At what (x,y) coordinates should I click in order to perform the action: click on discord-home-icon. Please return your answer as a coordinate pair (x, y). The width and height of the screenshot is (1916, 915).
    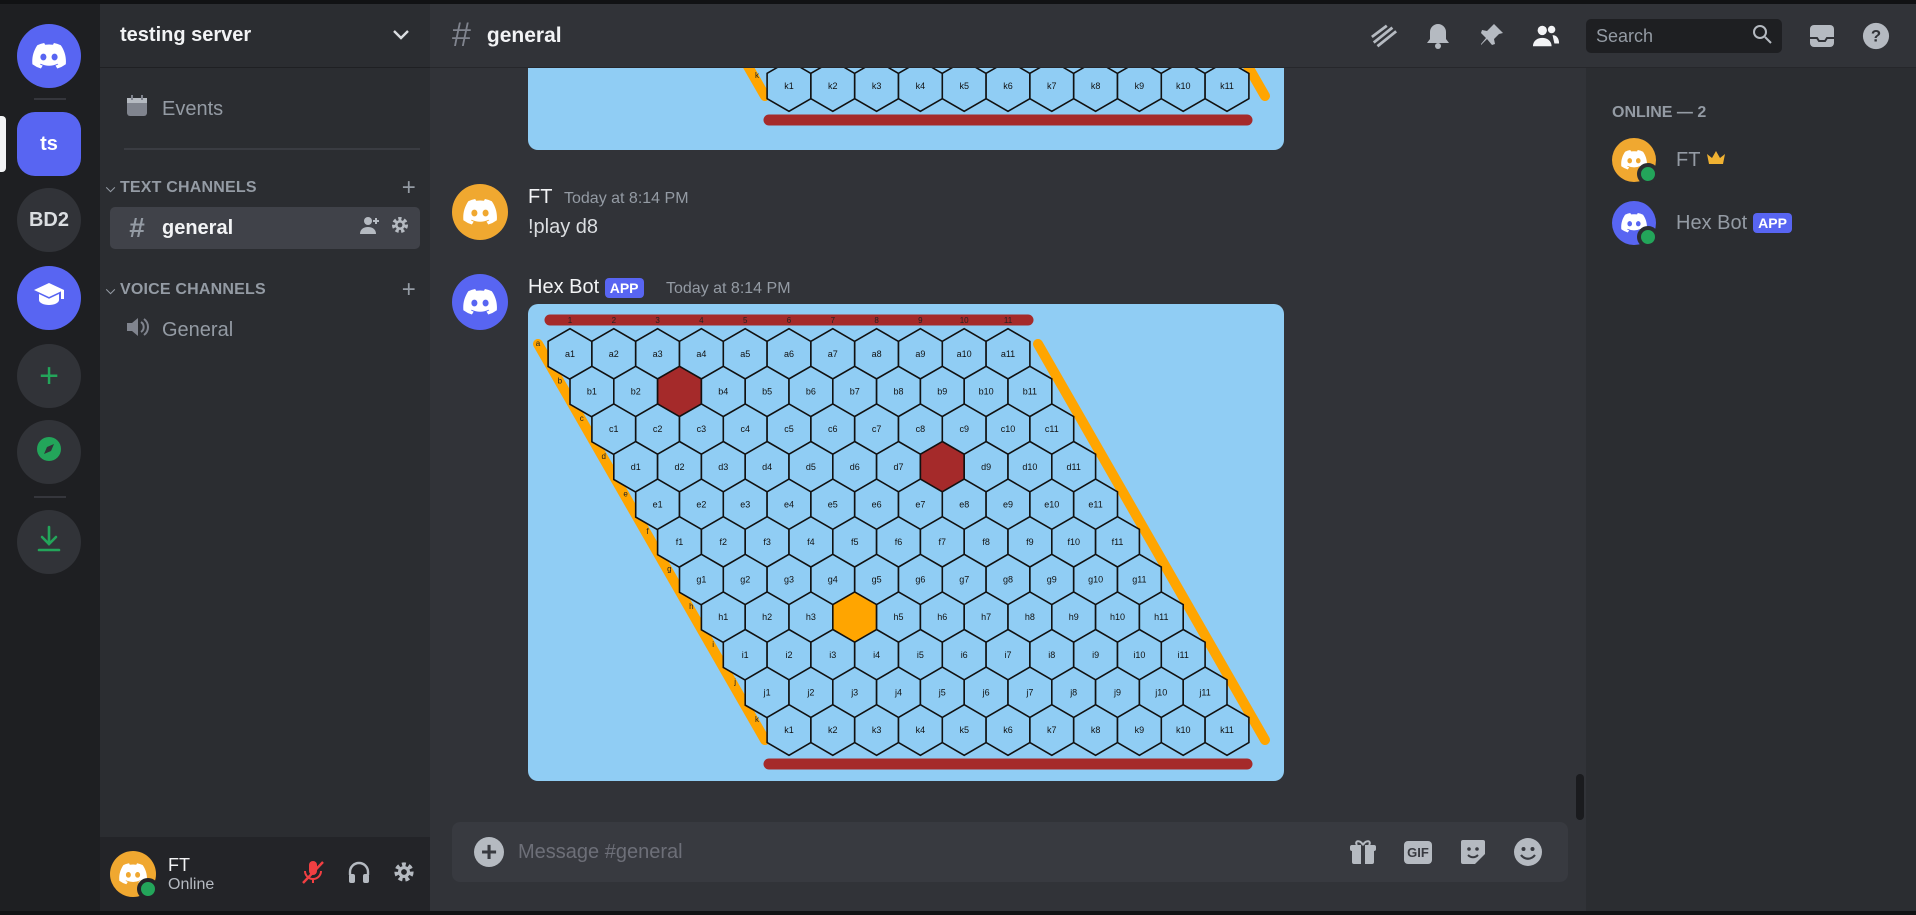
    Looking at the image, I should click on (49, 56).